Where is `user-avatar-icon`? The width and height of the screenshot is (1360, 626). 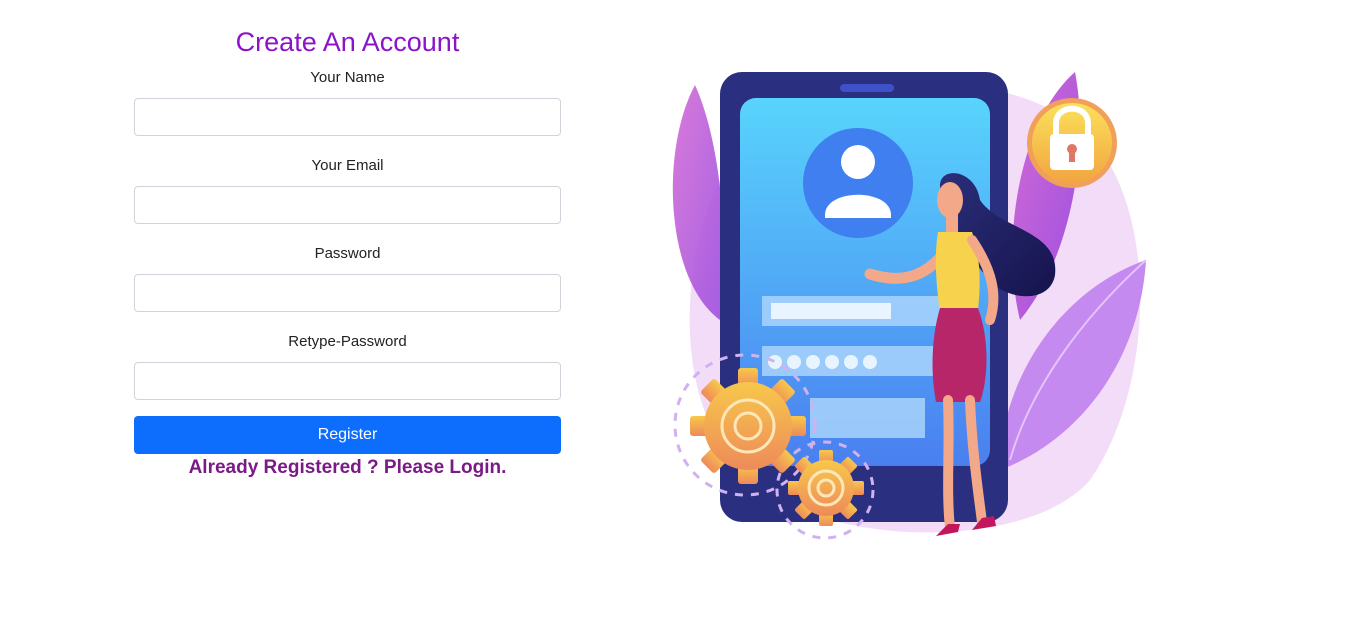 user-avatar-icon is located at coordinates (858, 183).